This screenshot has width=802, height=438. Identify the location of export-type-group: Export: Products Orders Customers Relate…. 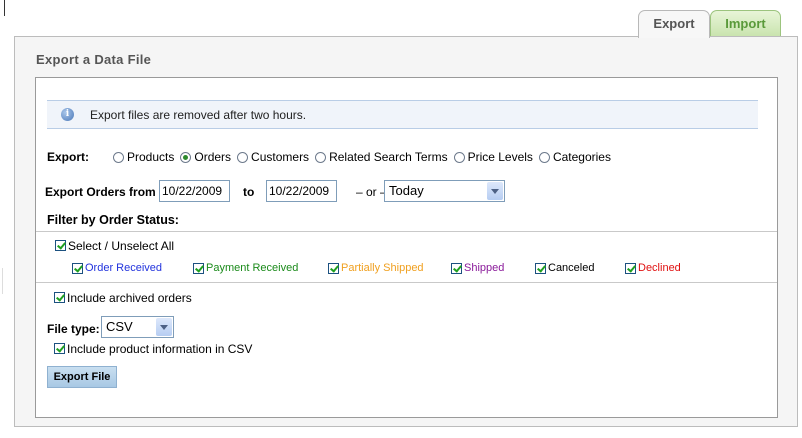
(332, 157).